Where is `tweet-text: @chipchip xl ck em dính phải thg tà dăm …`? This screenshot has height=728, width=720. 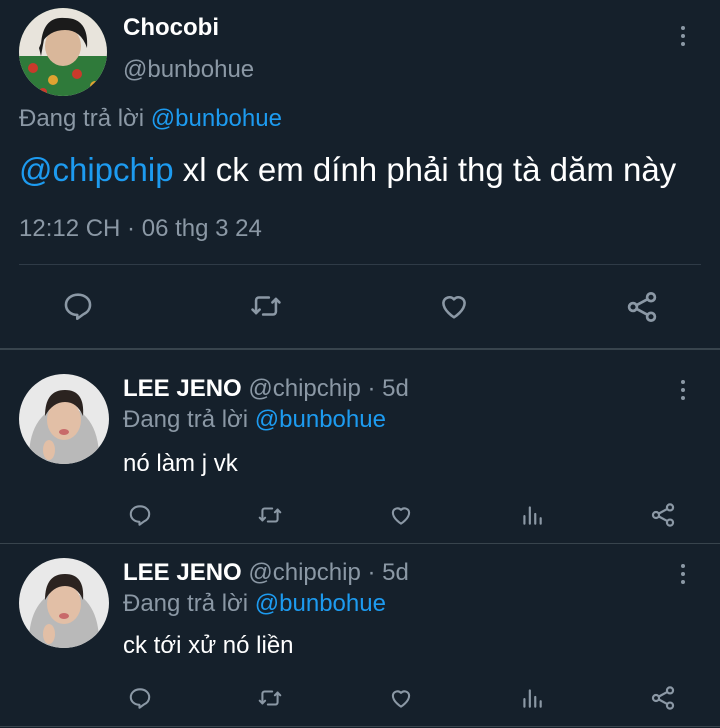 tweet-text: @chipchip xl ck em dính phải thg tà dăm … is located at coordinates (347, 170).